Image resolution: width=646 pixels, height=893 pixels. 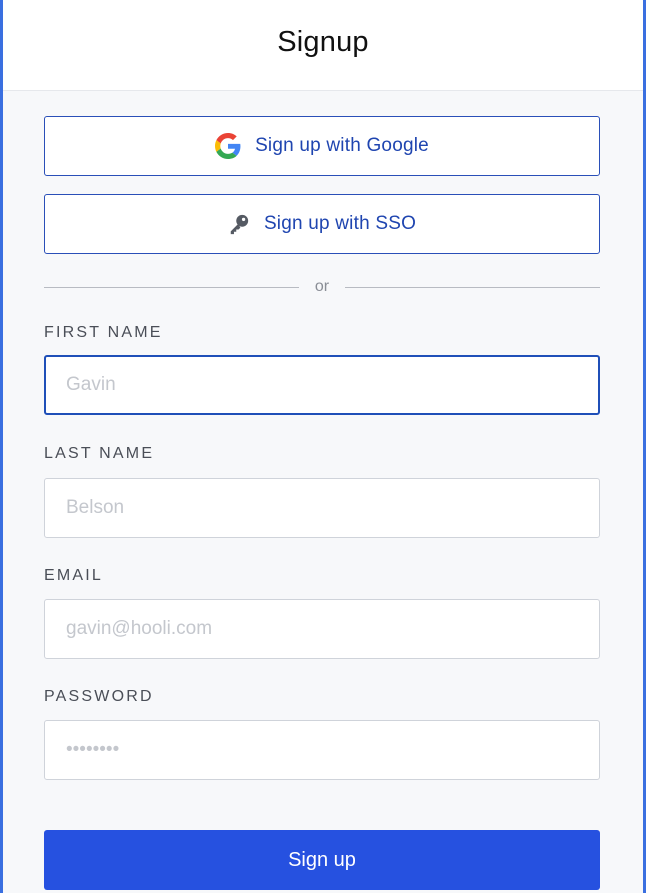 I want to click on last-name-label: LAST NAME, so click(x=99, y=453).